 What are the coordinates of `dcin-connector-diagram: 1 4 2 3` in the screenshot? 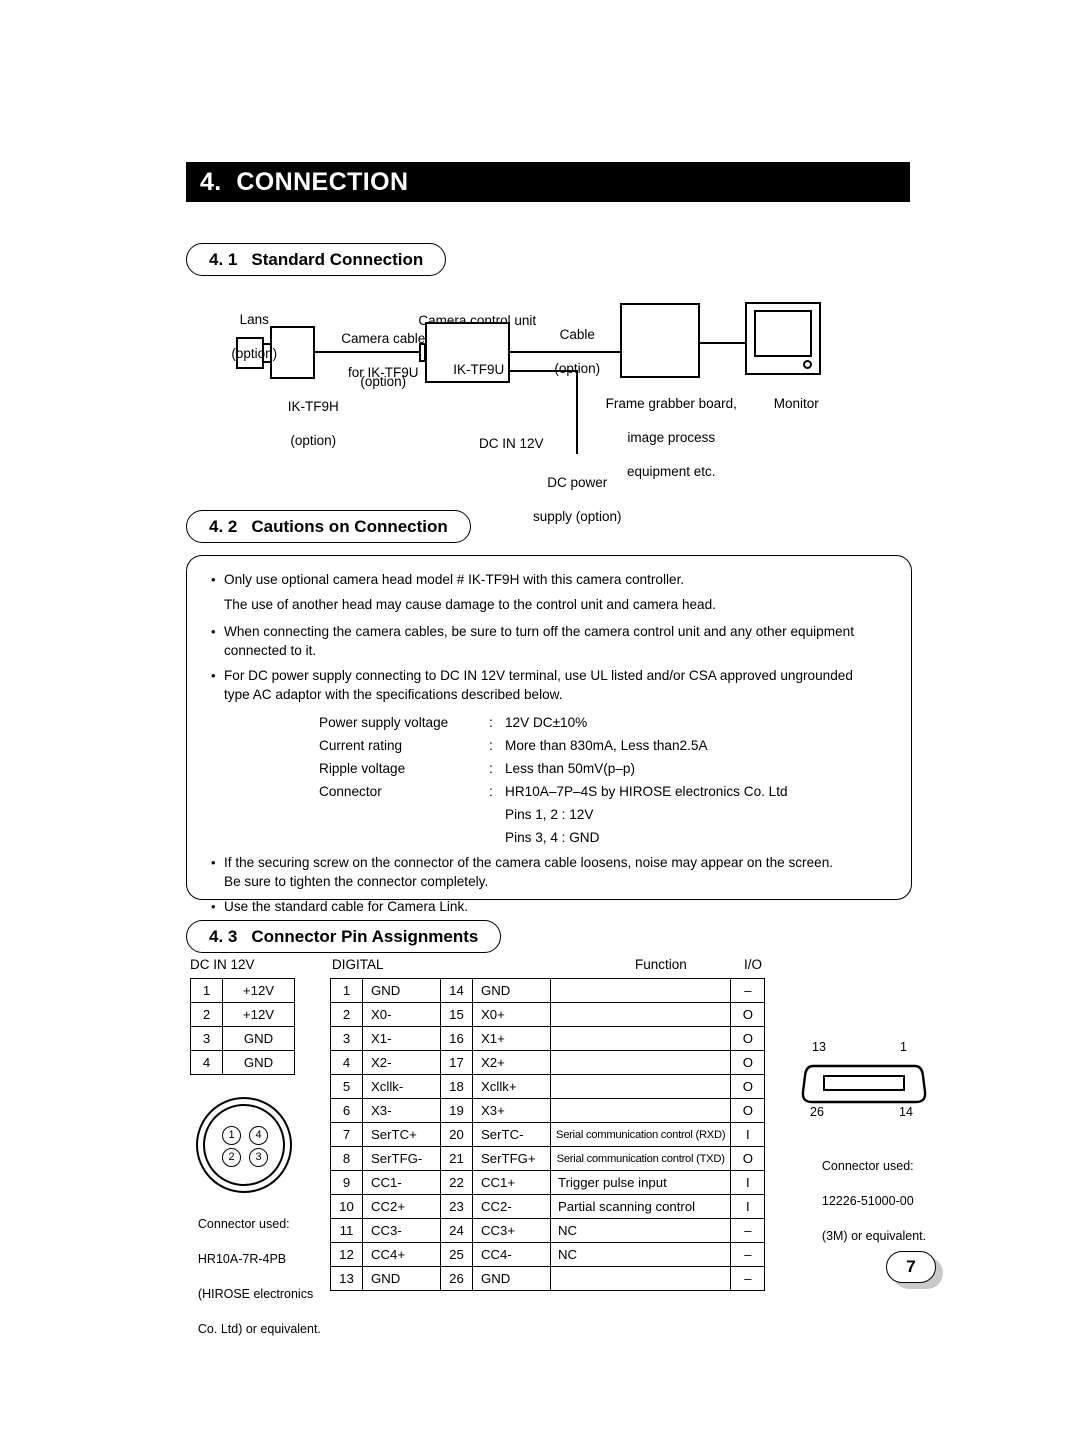 It's located at (244, 1145).